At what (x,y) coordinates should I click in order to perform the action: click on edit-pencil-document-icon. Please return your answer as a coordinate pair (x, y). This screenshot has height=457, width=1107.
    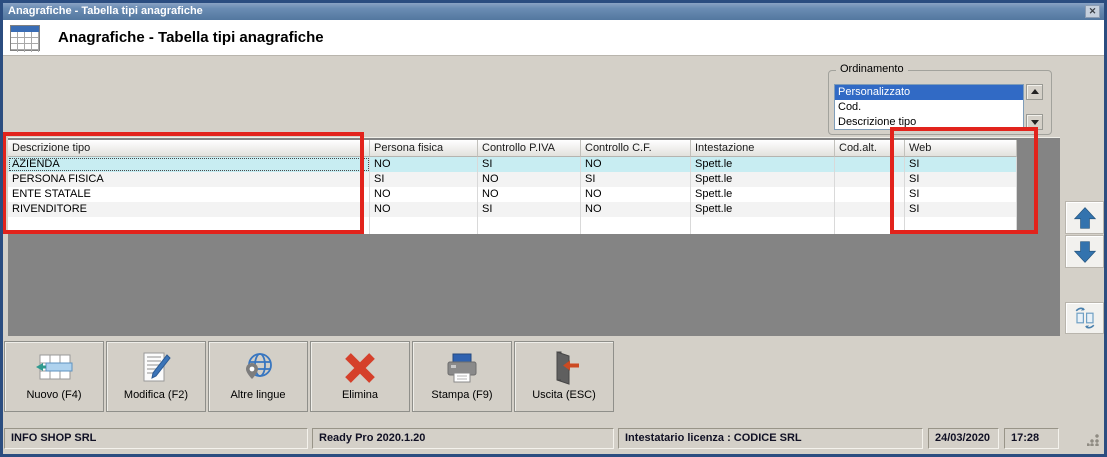
    Looking at the image, I should click on (157, 367).